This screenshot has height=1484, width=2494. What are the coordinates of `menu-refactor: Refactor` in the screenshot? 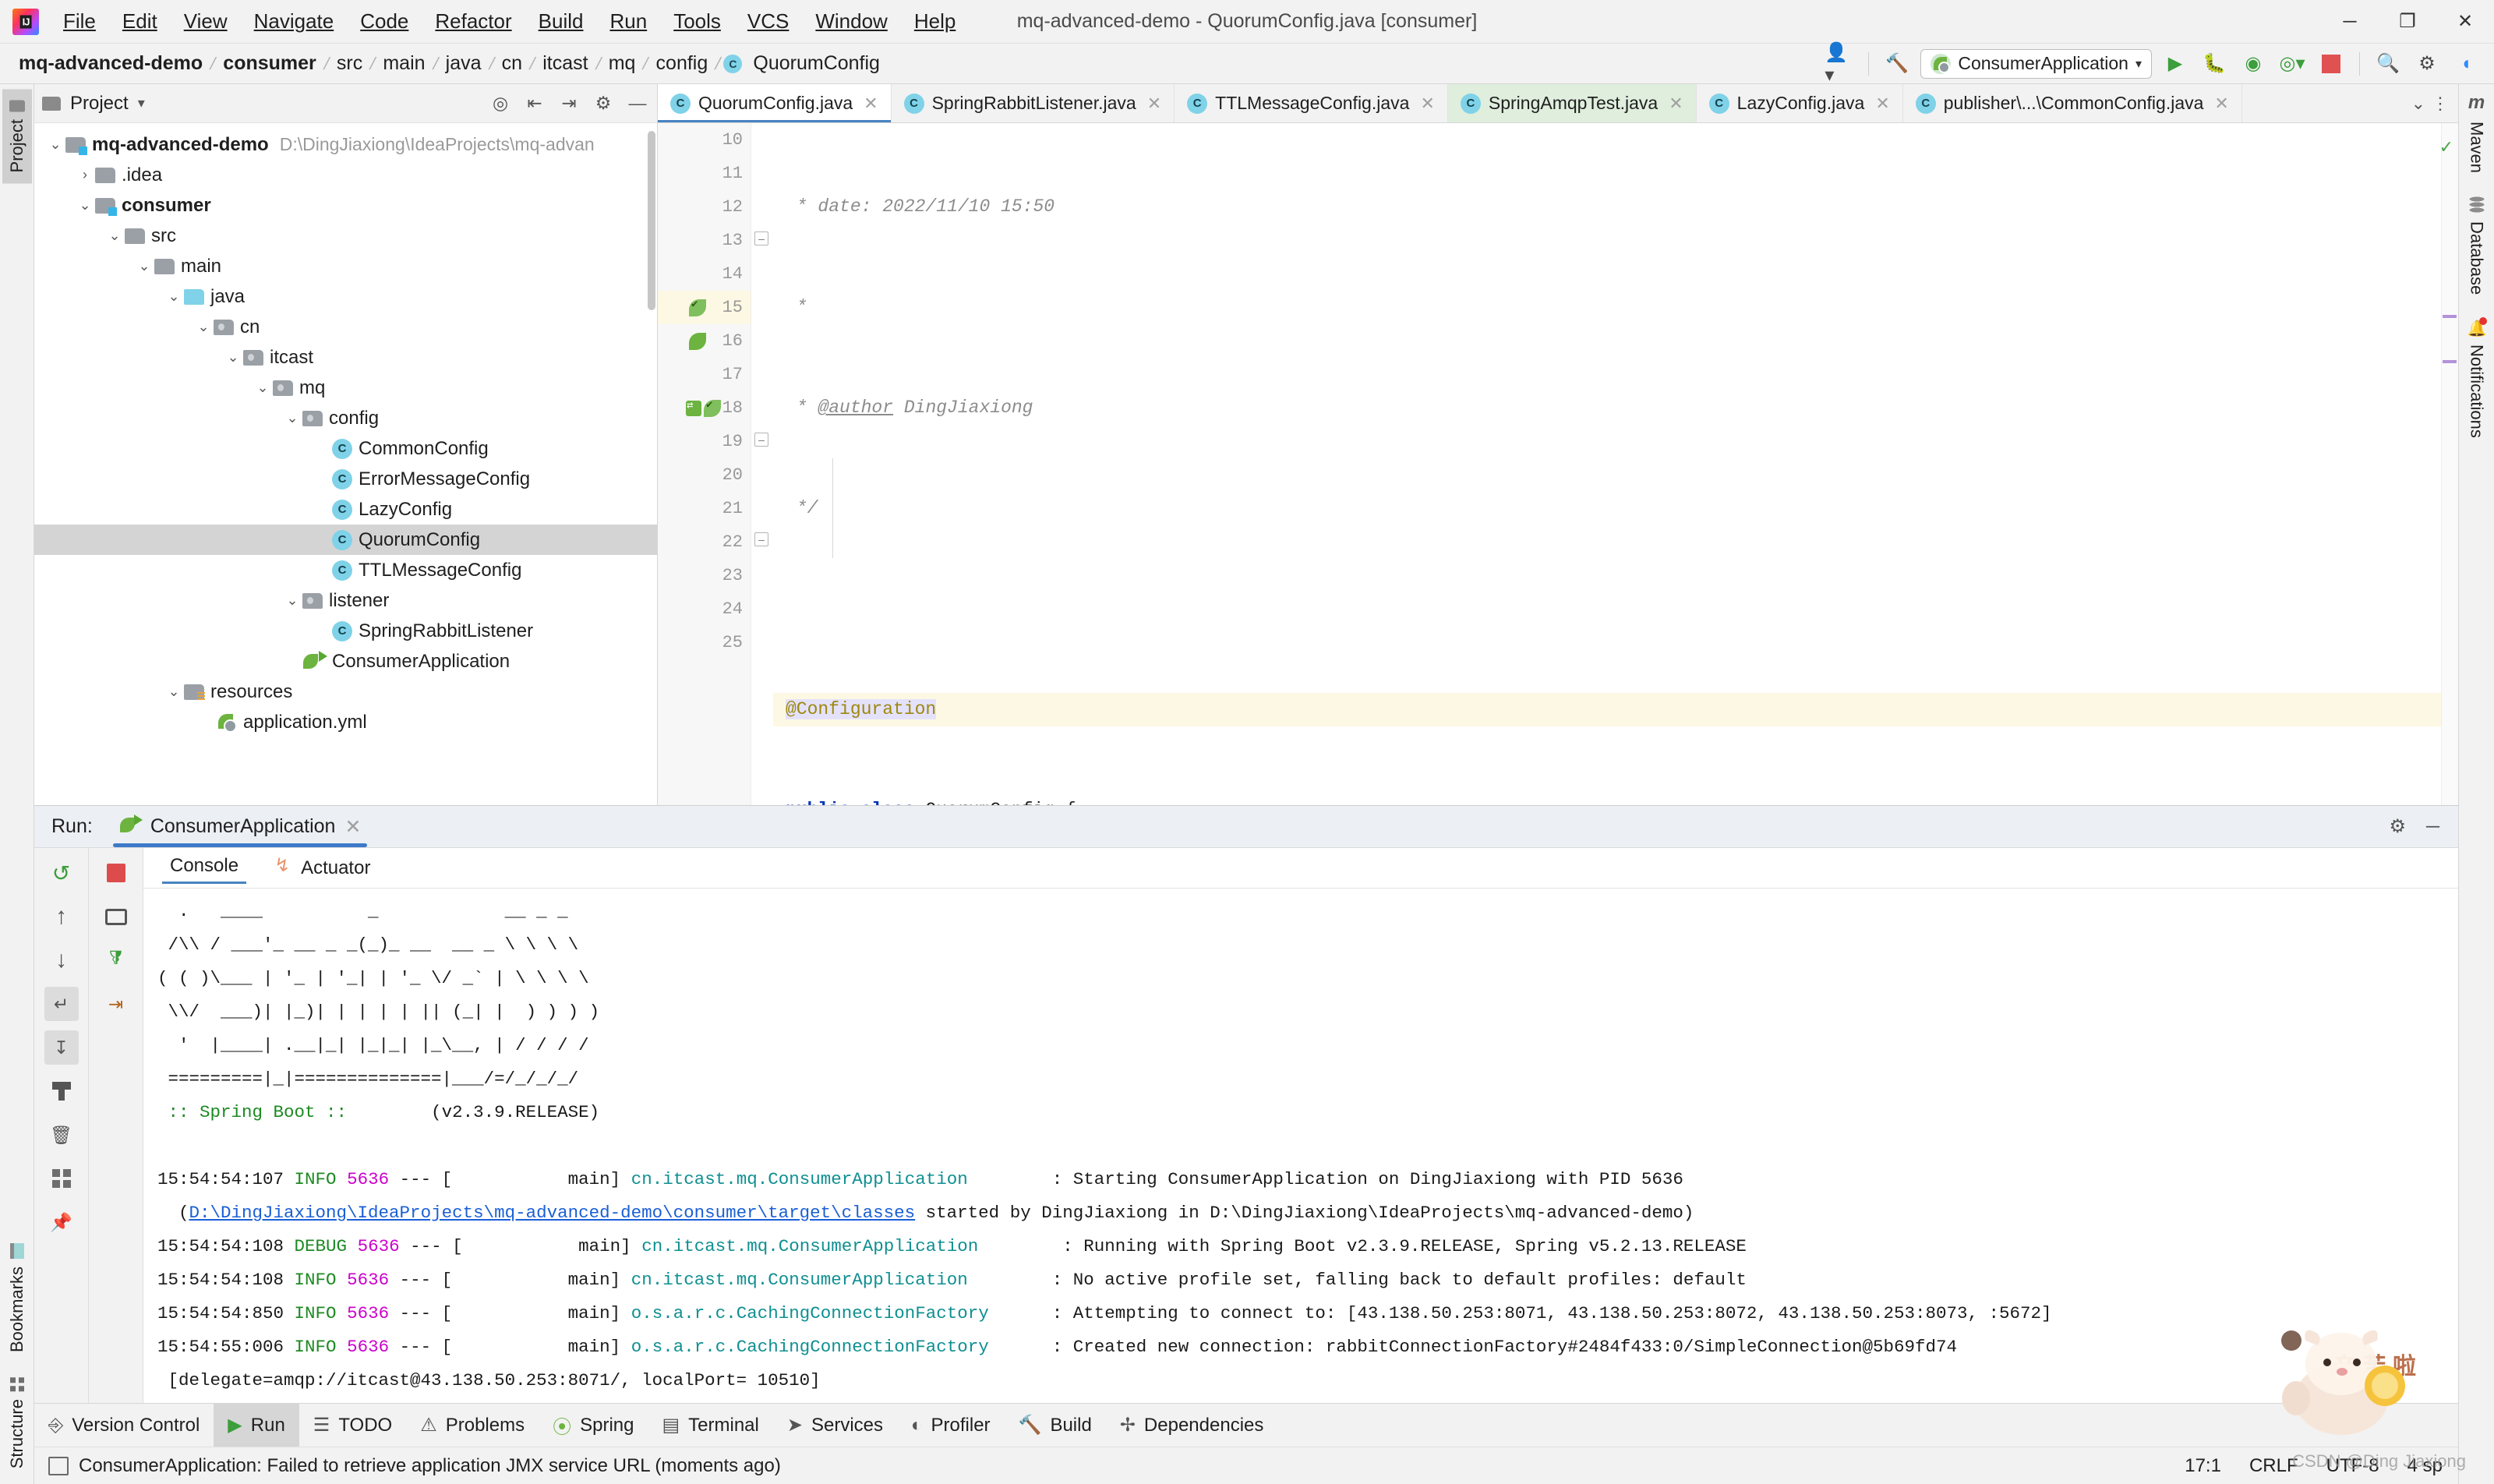 It's located at (473, 21).